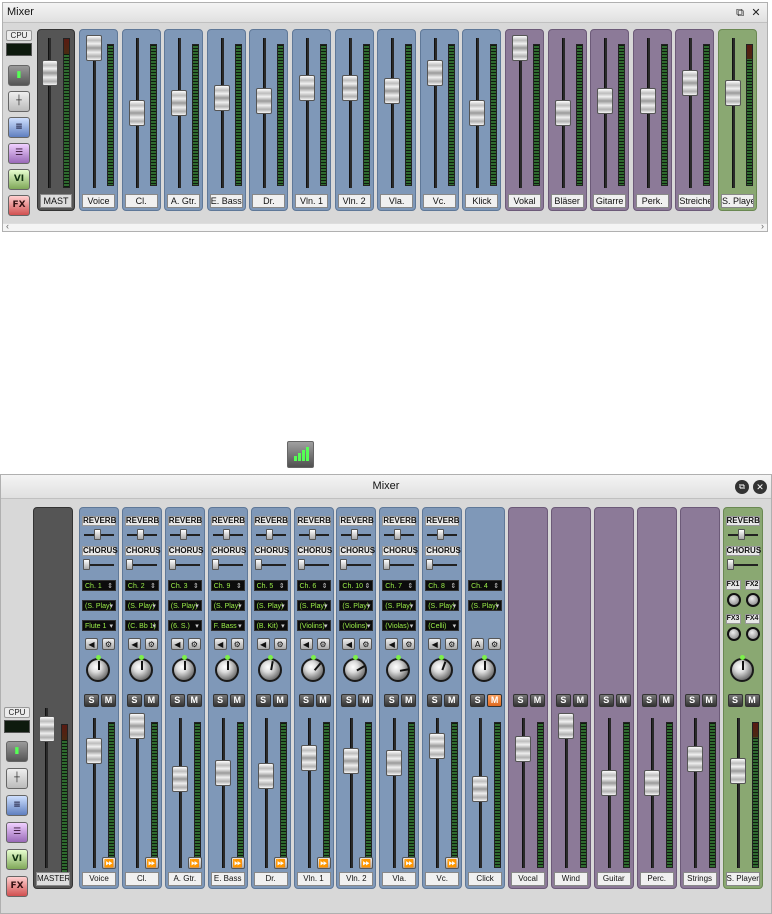 This screenshot has width=772, height=914. I want to click on fx1-knob, so click(733, 600).